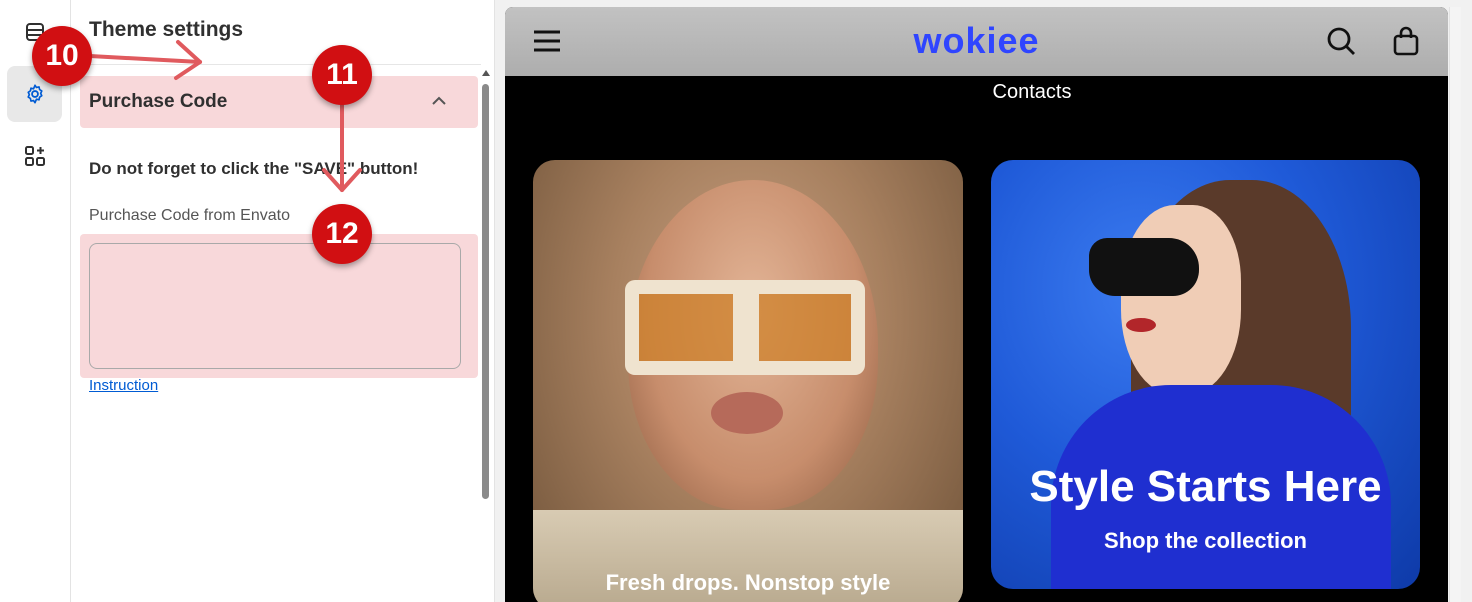  I want to click on step-marker-10: 10, so click(62, 56).